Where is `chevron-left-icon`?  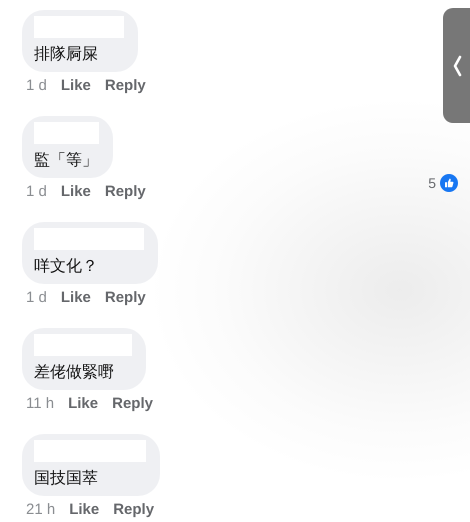
chevron-left-icon is located at coordinates (457, 65).